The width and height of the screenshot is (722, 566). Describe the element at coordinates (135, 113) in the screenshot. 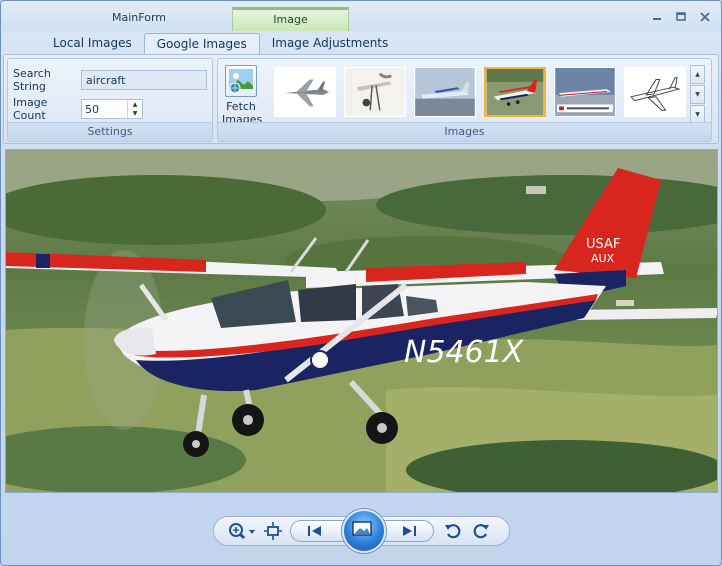

I see `stepper-down-icon: ▼` at that location.